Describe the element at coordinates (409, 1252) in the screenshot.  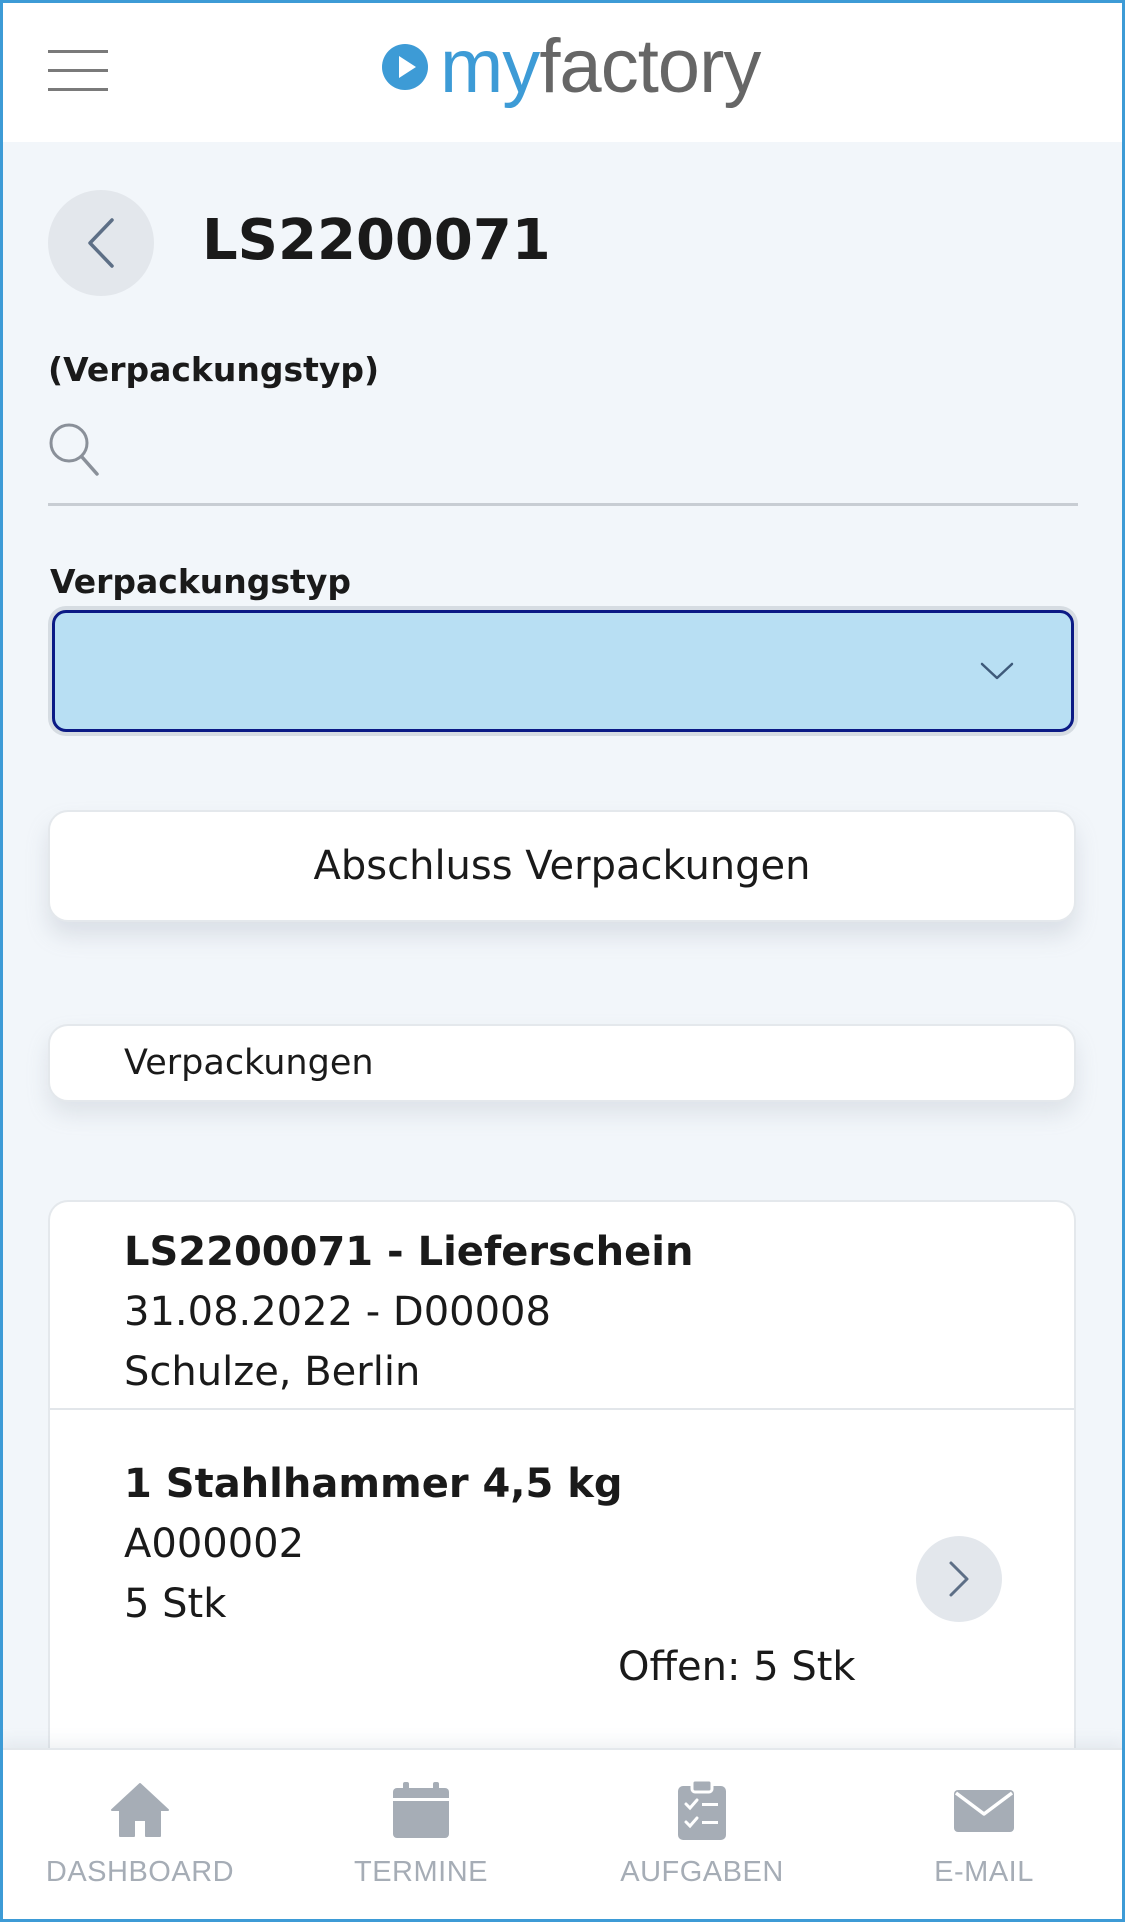
I see `delivery-note-title: LS2200071 - Lieferschein` at that location.